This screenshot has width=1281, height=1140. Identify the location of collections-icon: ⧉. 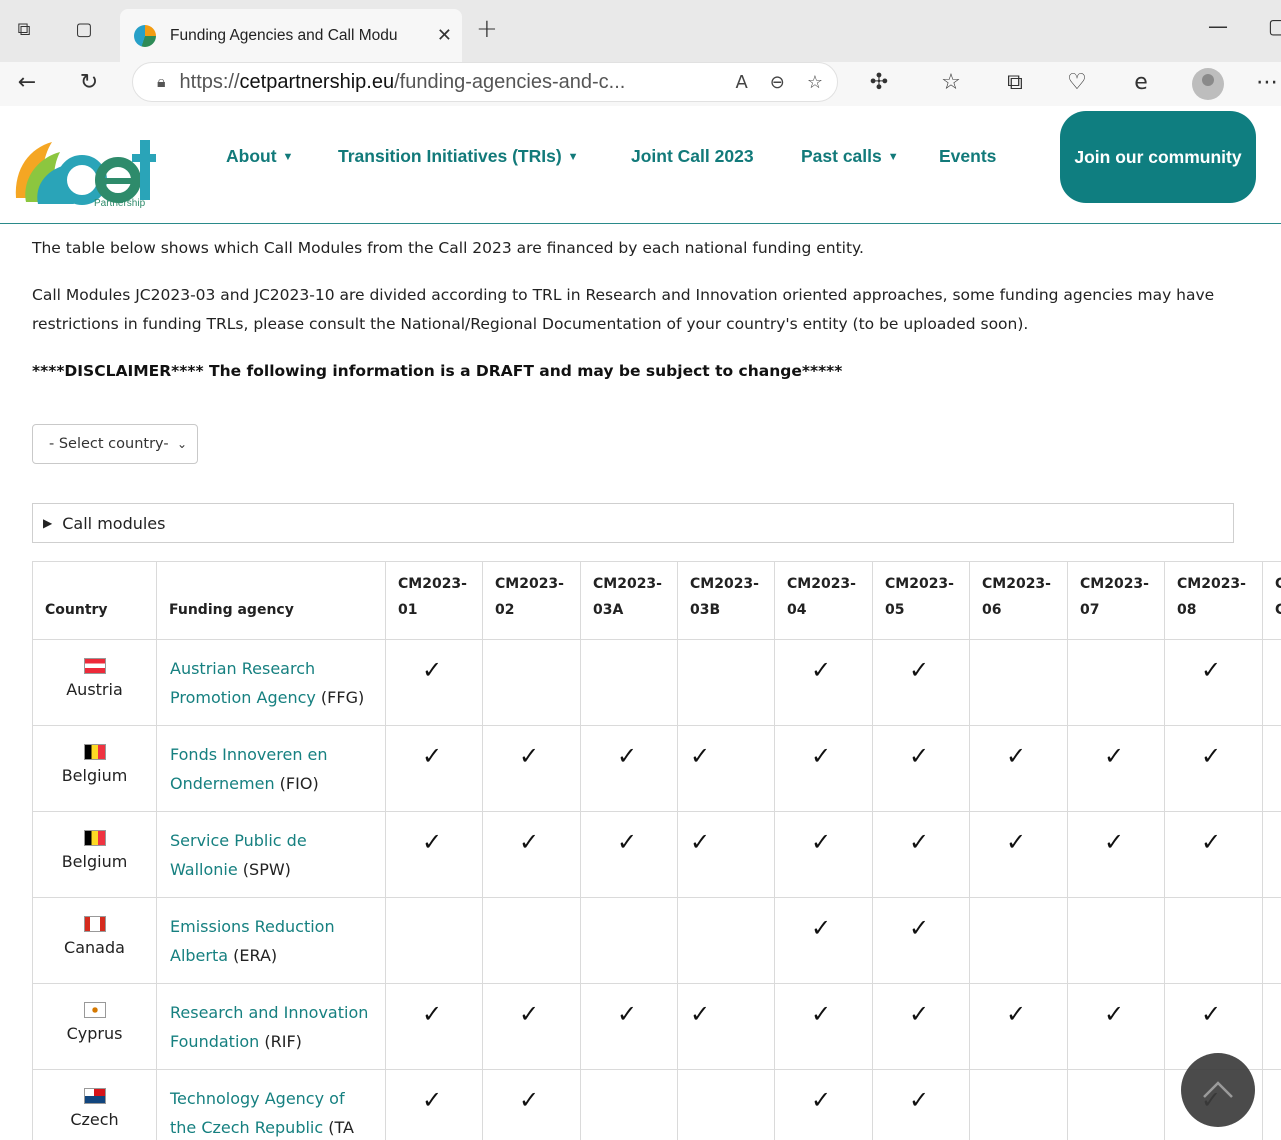
(1015, 83).